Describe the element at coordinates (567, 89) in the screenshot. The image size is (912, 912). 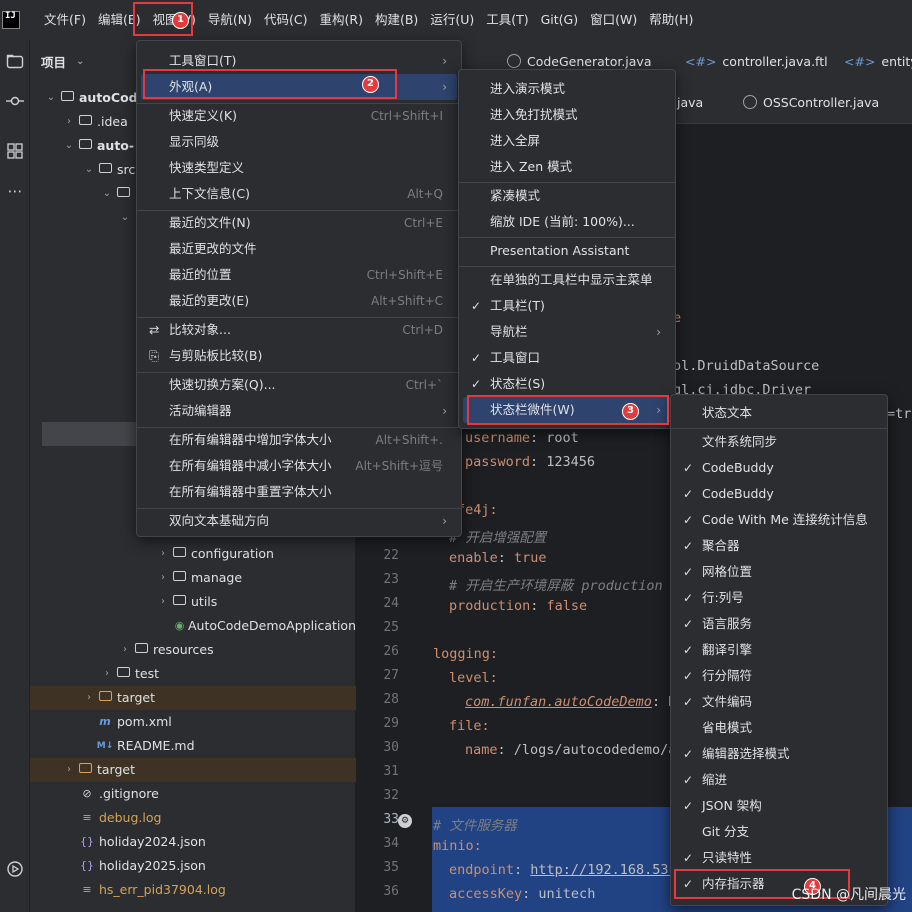
I see `menu-item-presentation-mode: 进入演示模式` at that location.